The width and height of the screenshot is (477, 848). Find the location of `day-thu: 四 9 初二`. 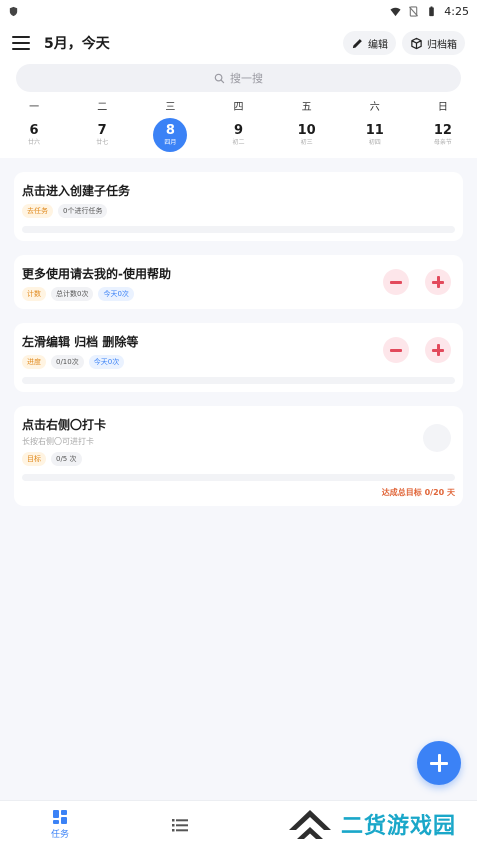

day-thu: 四 9 初二 is located at coordinates (238, 126).